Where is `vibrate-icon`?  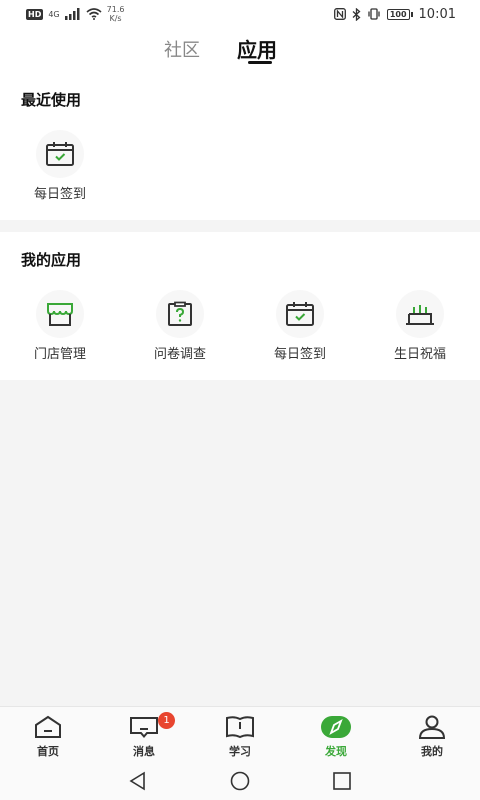
vibrate-icon is located at coordinates (374, 14).